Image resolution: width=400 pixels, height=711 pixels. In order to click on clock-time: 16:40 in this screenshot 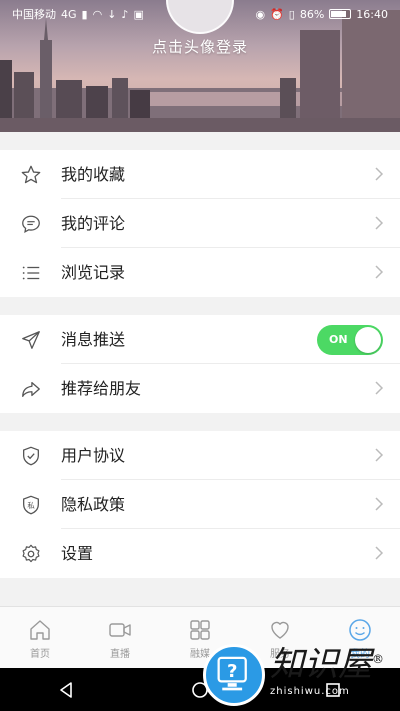, I will do `click(372, 14)`.